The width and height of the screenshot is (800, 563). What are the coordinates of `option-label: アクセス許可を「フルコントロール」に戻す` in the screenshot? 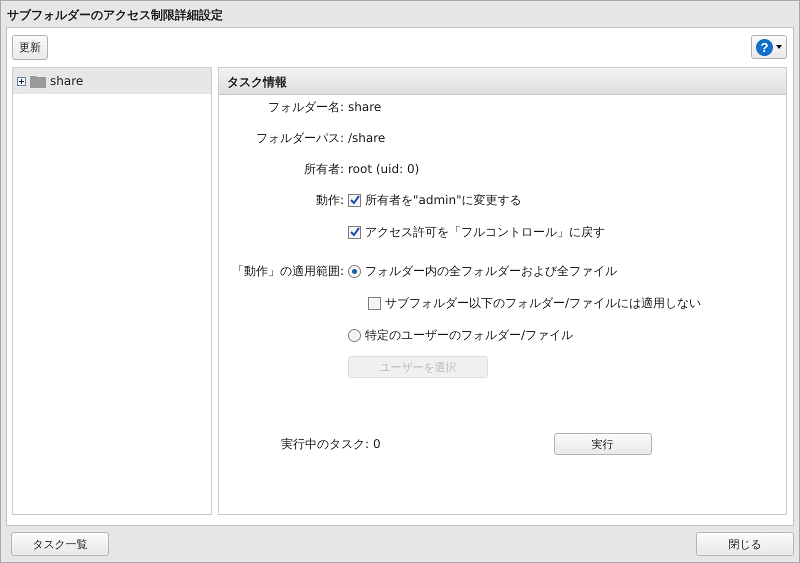 It's located at (485, 232).